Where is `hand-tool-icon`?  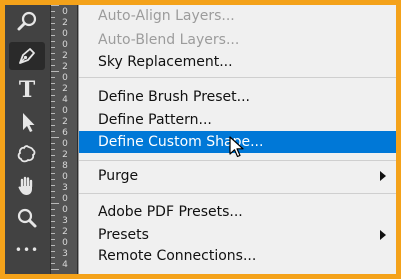
hand-tool-icon is located at coordinates (25, 185).